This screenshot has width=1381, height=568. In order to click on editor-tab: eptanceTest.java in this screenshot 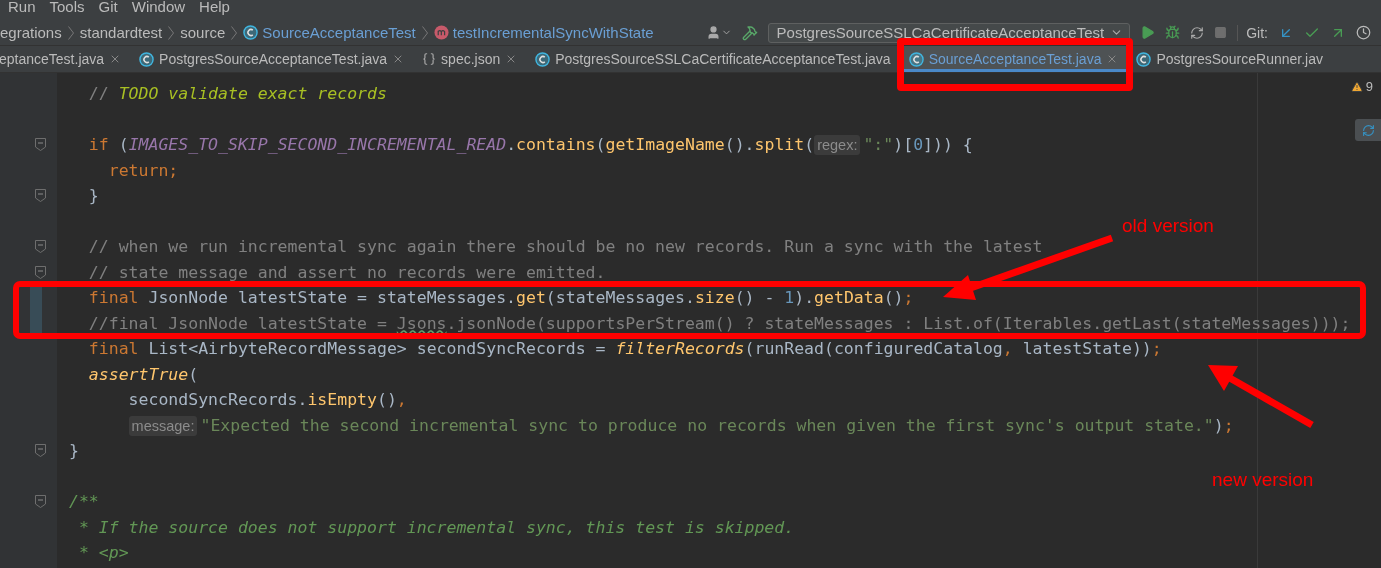, I will do `click(65, 59)`.